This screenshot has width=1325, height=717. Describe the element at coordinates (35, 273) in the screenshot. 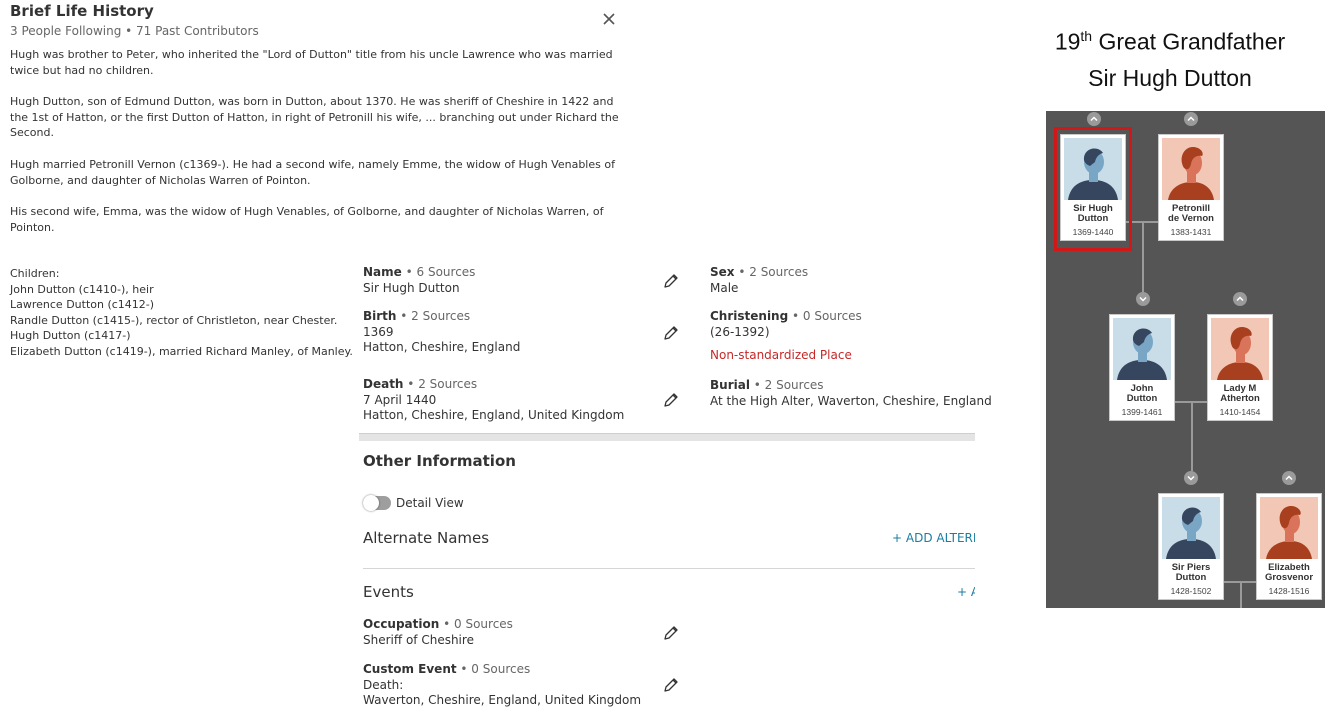

I see `children-heading: Children:` at that location.